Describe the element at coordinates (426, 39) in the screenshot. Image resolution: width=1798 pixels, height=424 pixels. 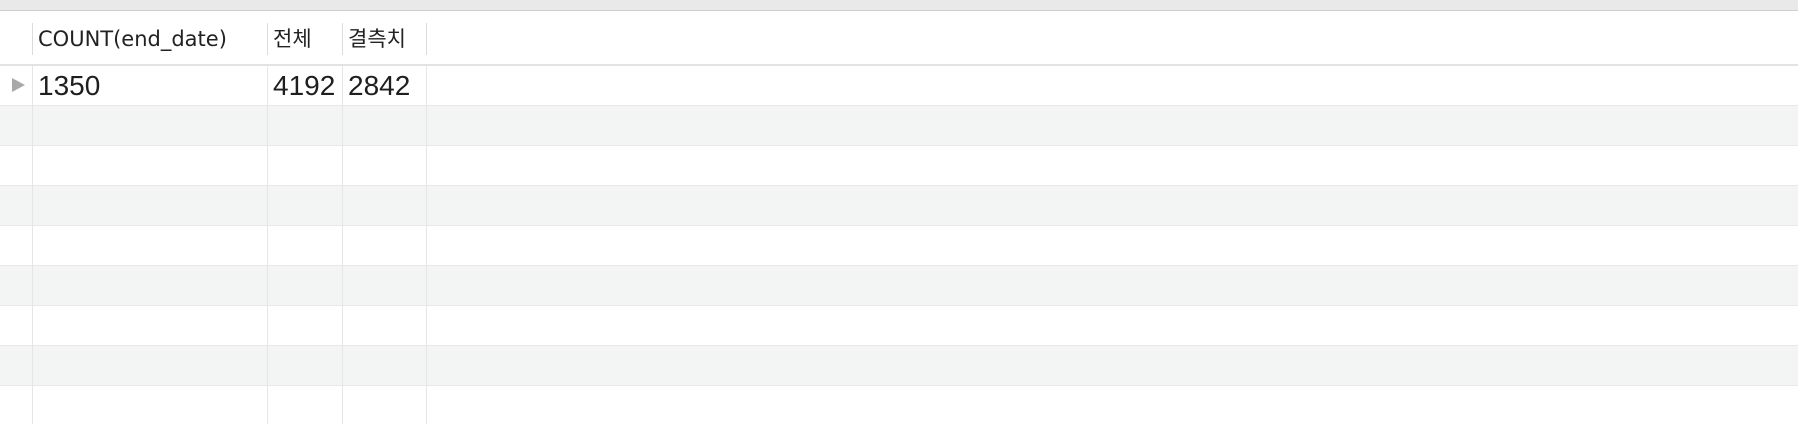
I see `header-divider` at that location.